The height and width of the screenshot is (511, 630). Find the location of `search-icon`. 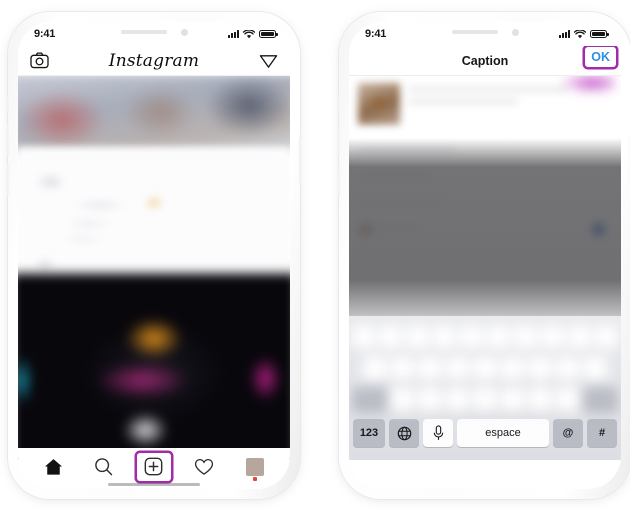

search-icon is located at coordinates (104, 467).